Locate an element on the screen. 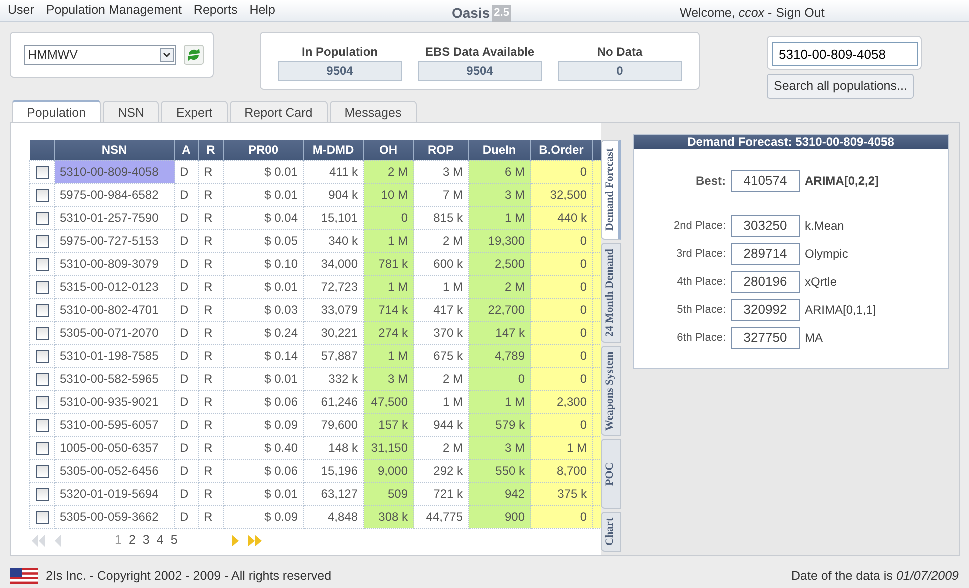 Image resolution: width=969 pixels, height=588 pixels. side-tab: POC is located at coordinates (611, 474).